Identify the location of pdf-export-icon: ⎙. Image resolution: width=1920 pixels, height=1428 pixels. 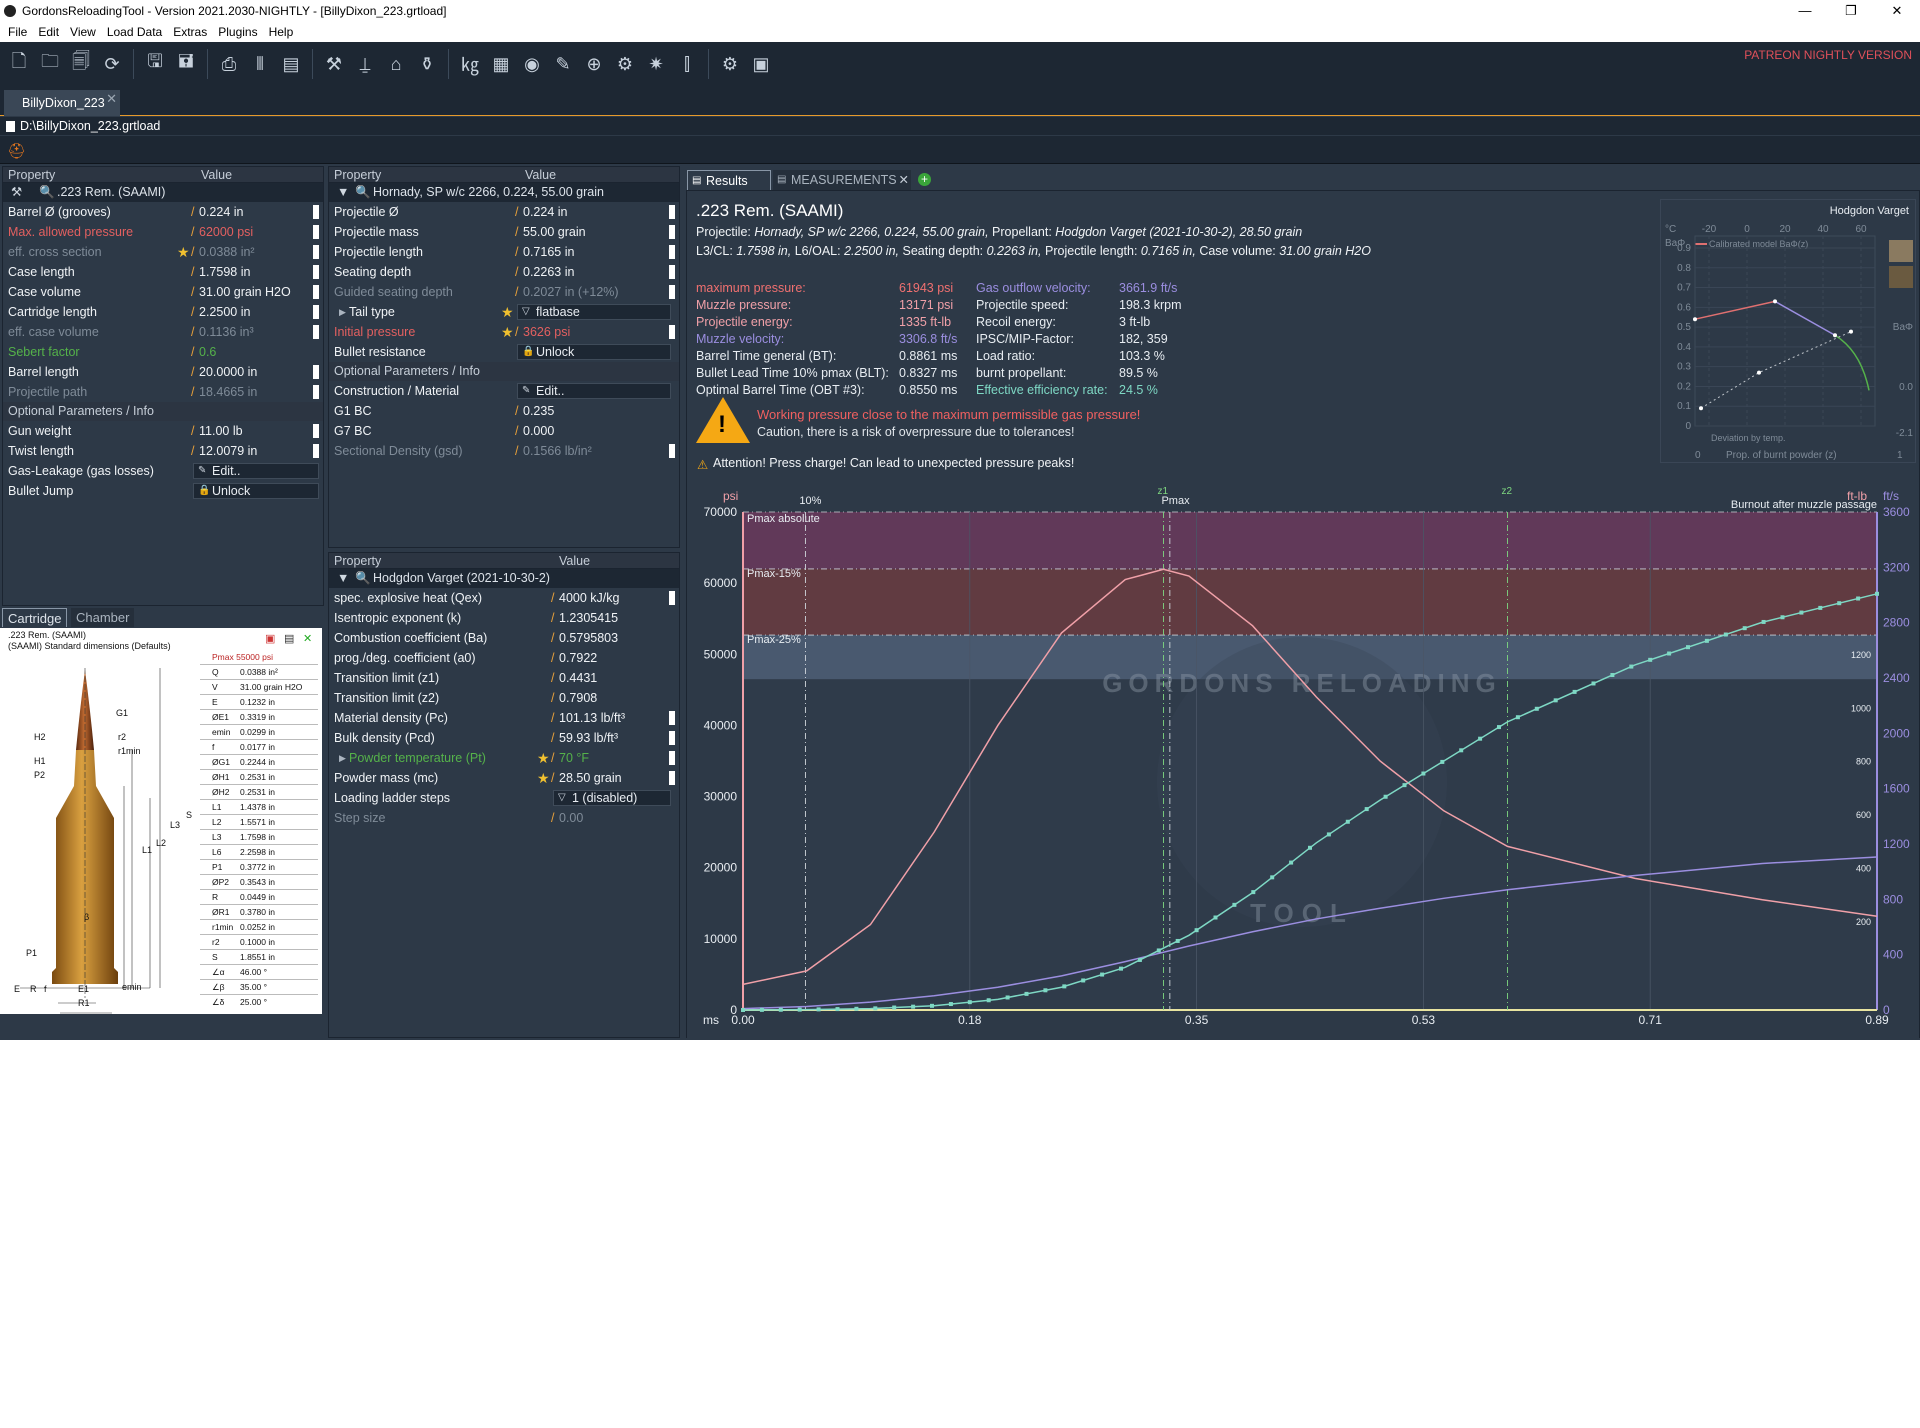
(229, 64).